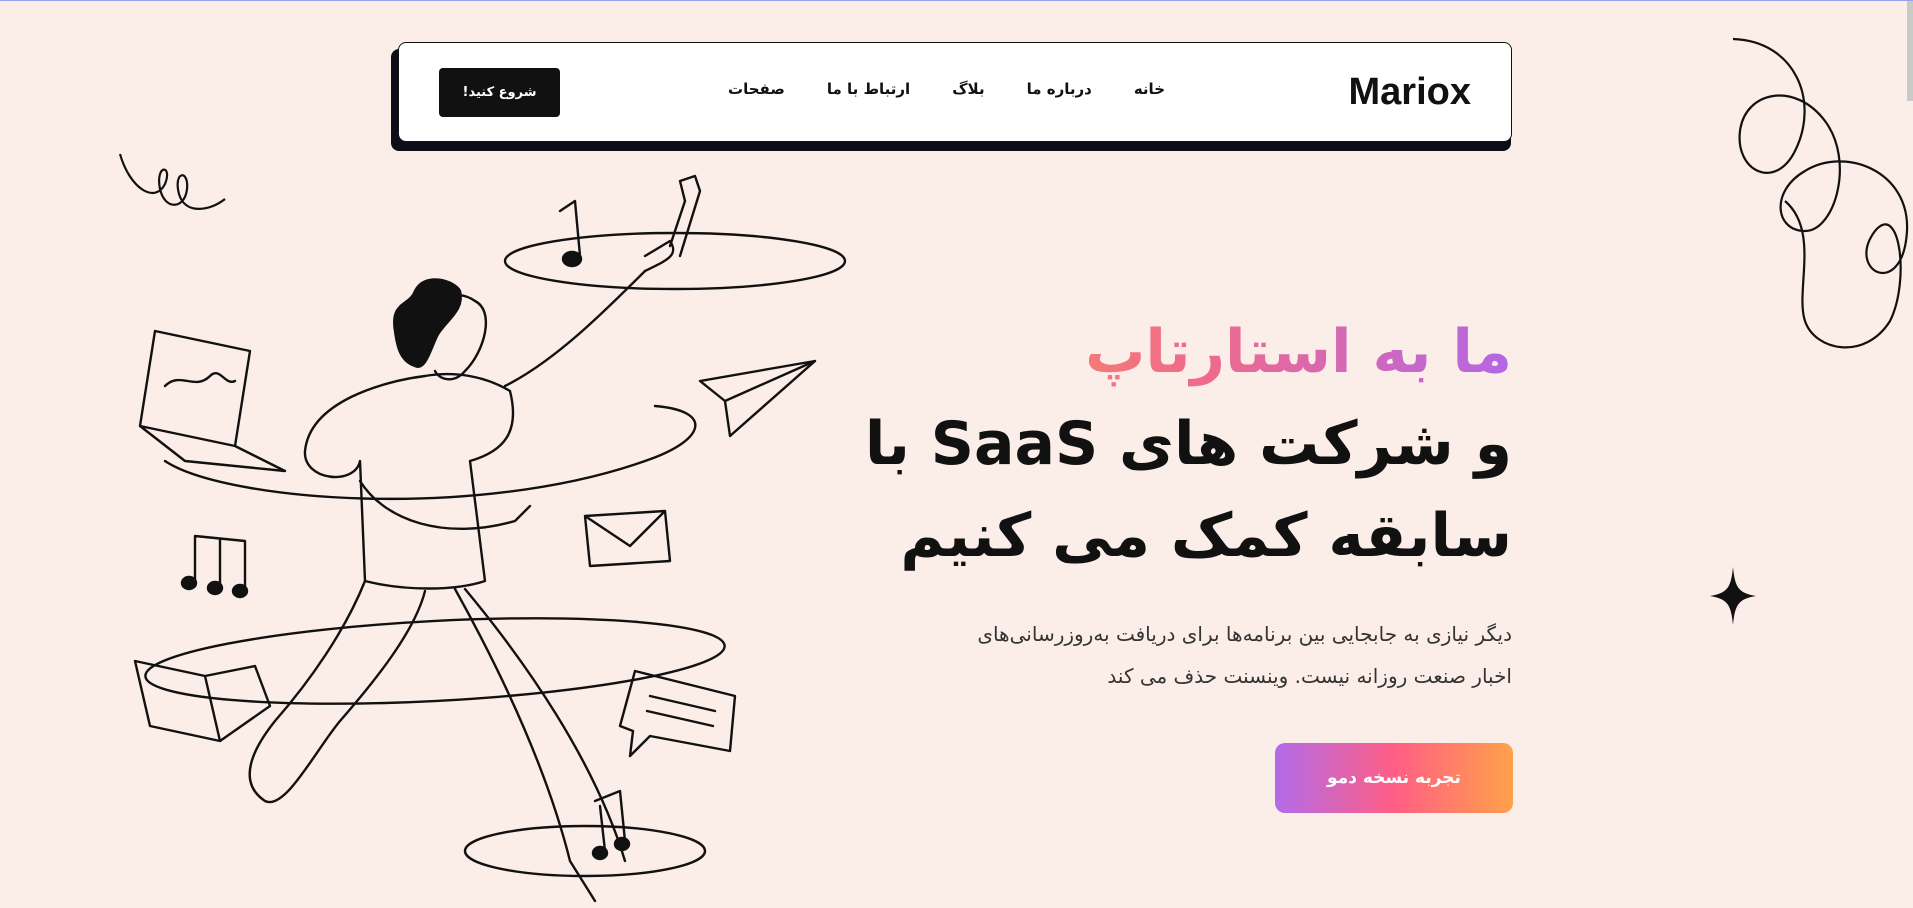 This screenshot has height=908, width=1913. What do you see at coordinates (868, 89) in the screenshot?
I see `menu-item-contact: ارتباط با ما` at bounding box center [868, 89].